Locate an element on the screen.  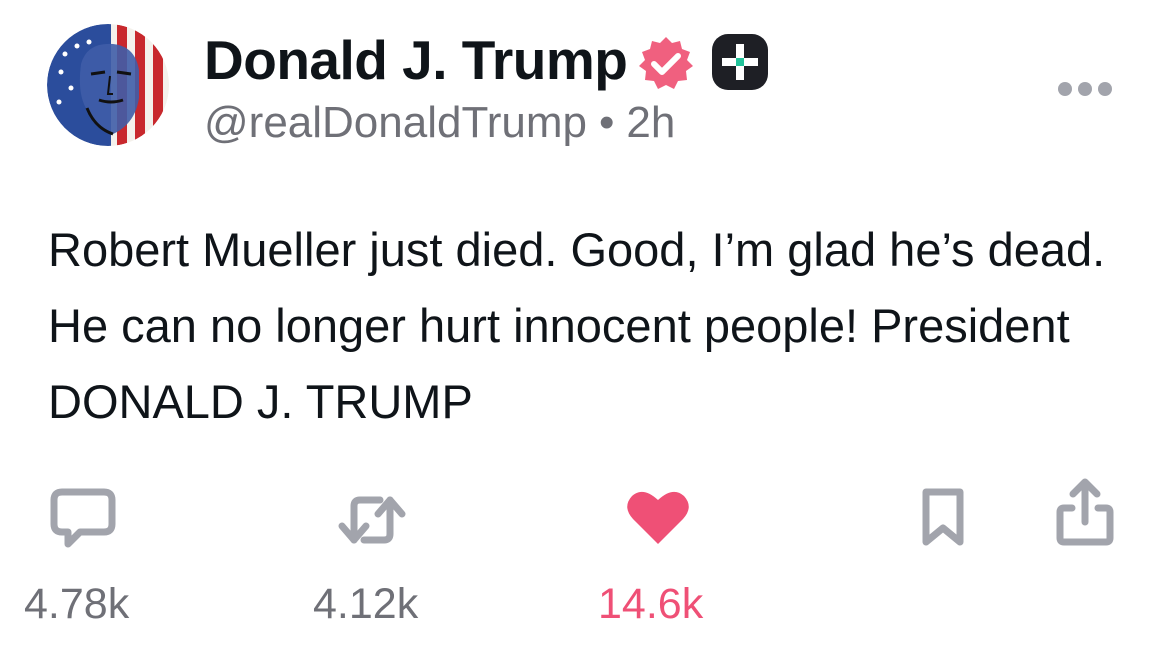
heart-icon is located at coordinates (658, 517).